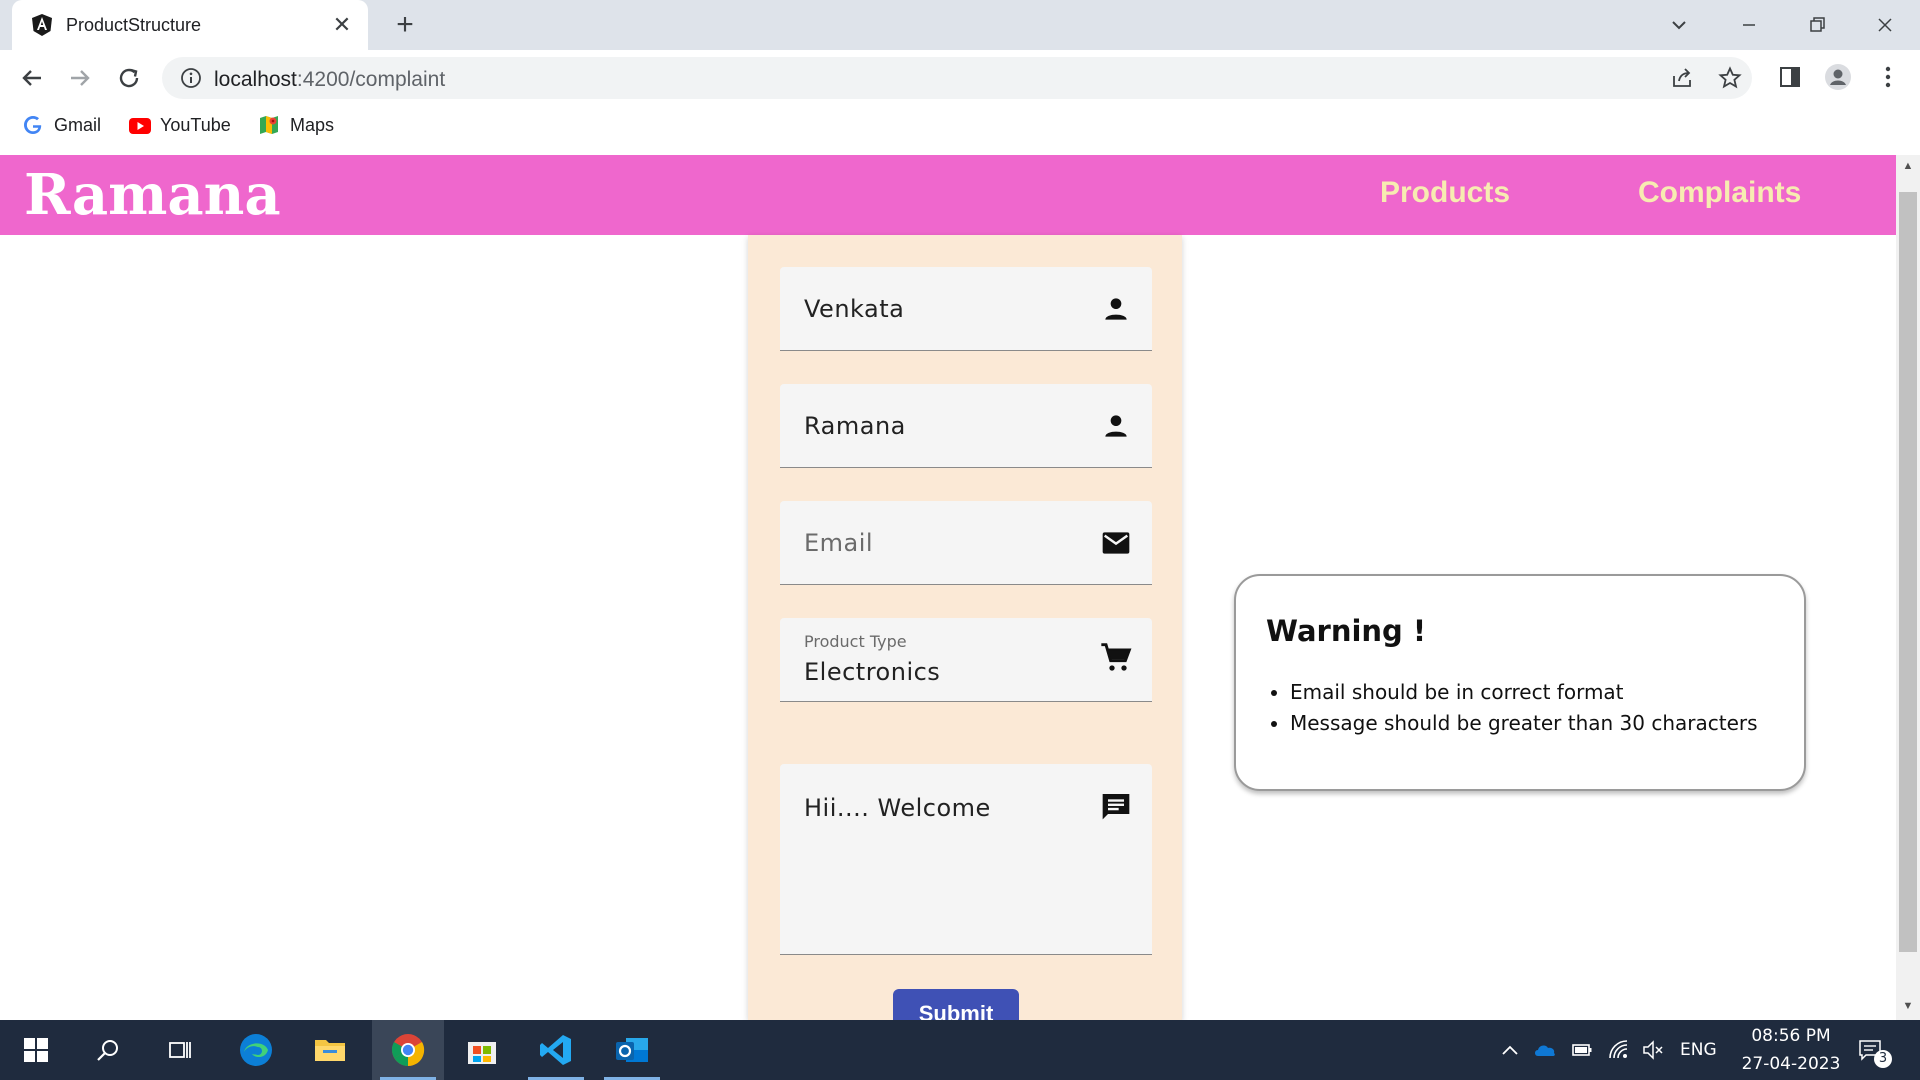  Describe the element at coordinates (80, 78) in the screenshot. I see `forward-arrow-icon` at that location.